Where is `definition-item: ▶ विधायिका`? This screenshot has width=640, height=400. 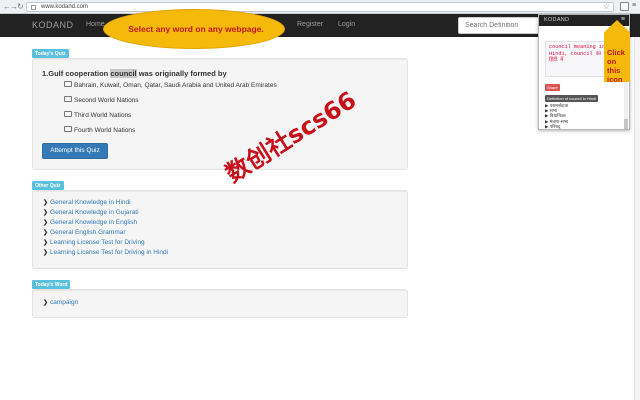 definition-item: ▶ विधायिका is located at coordinates (556, 115).